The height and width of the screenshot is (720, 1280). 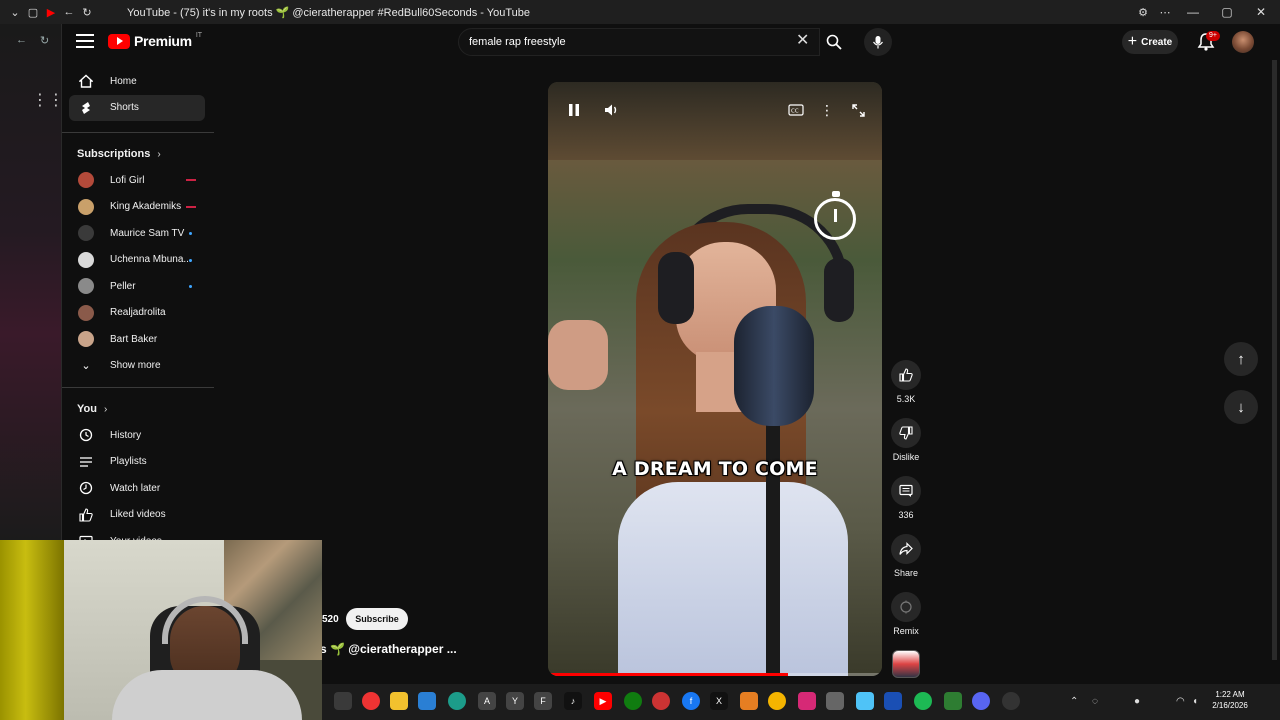 I want to click on subscription-item: Realjadrolita, so click(x=138, y=313).